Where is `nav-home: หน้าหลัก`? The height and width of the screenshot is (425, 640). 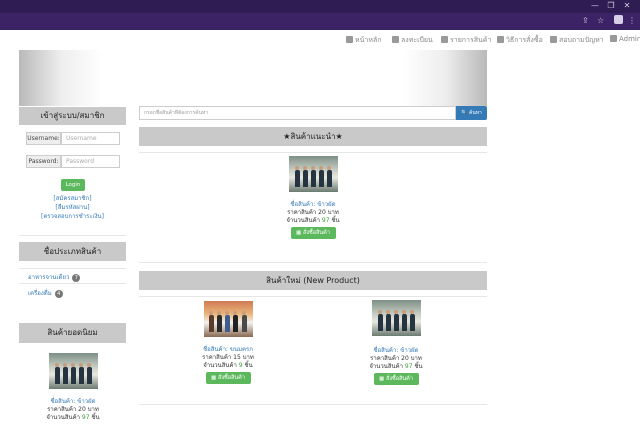 nav-home: หน้าหลัก is located at coordinates (363, 40).